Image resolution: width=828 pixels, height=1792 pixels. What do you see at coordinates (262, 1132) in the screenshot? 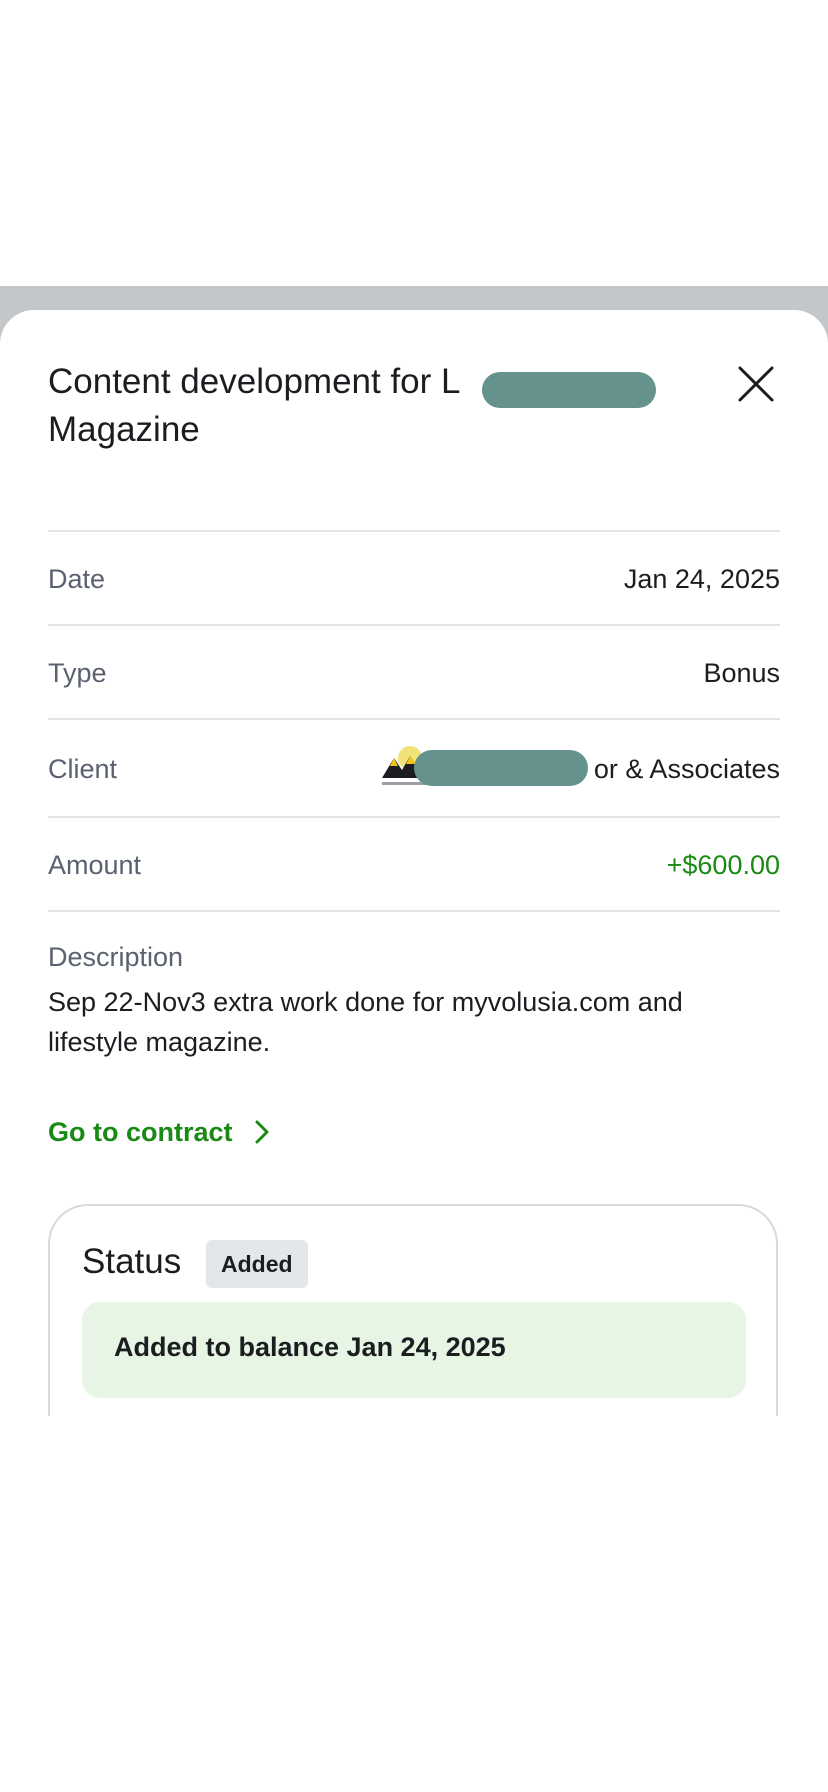
I see `chevron-right-icon` at bounding box center [262, 1132].